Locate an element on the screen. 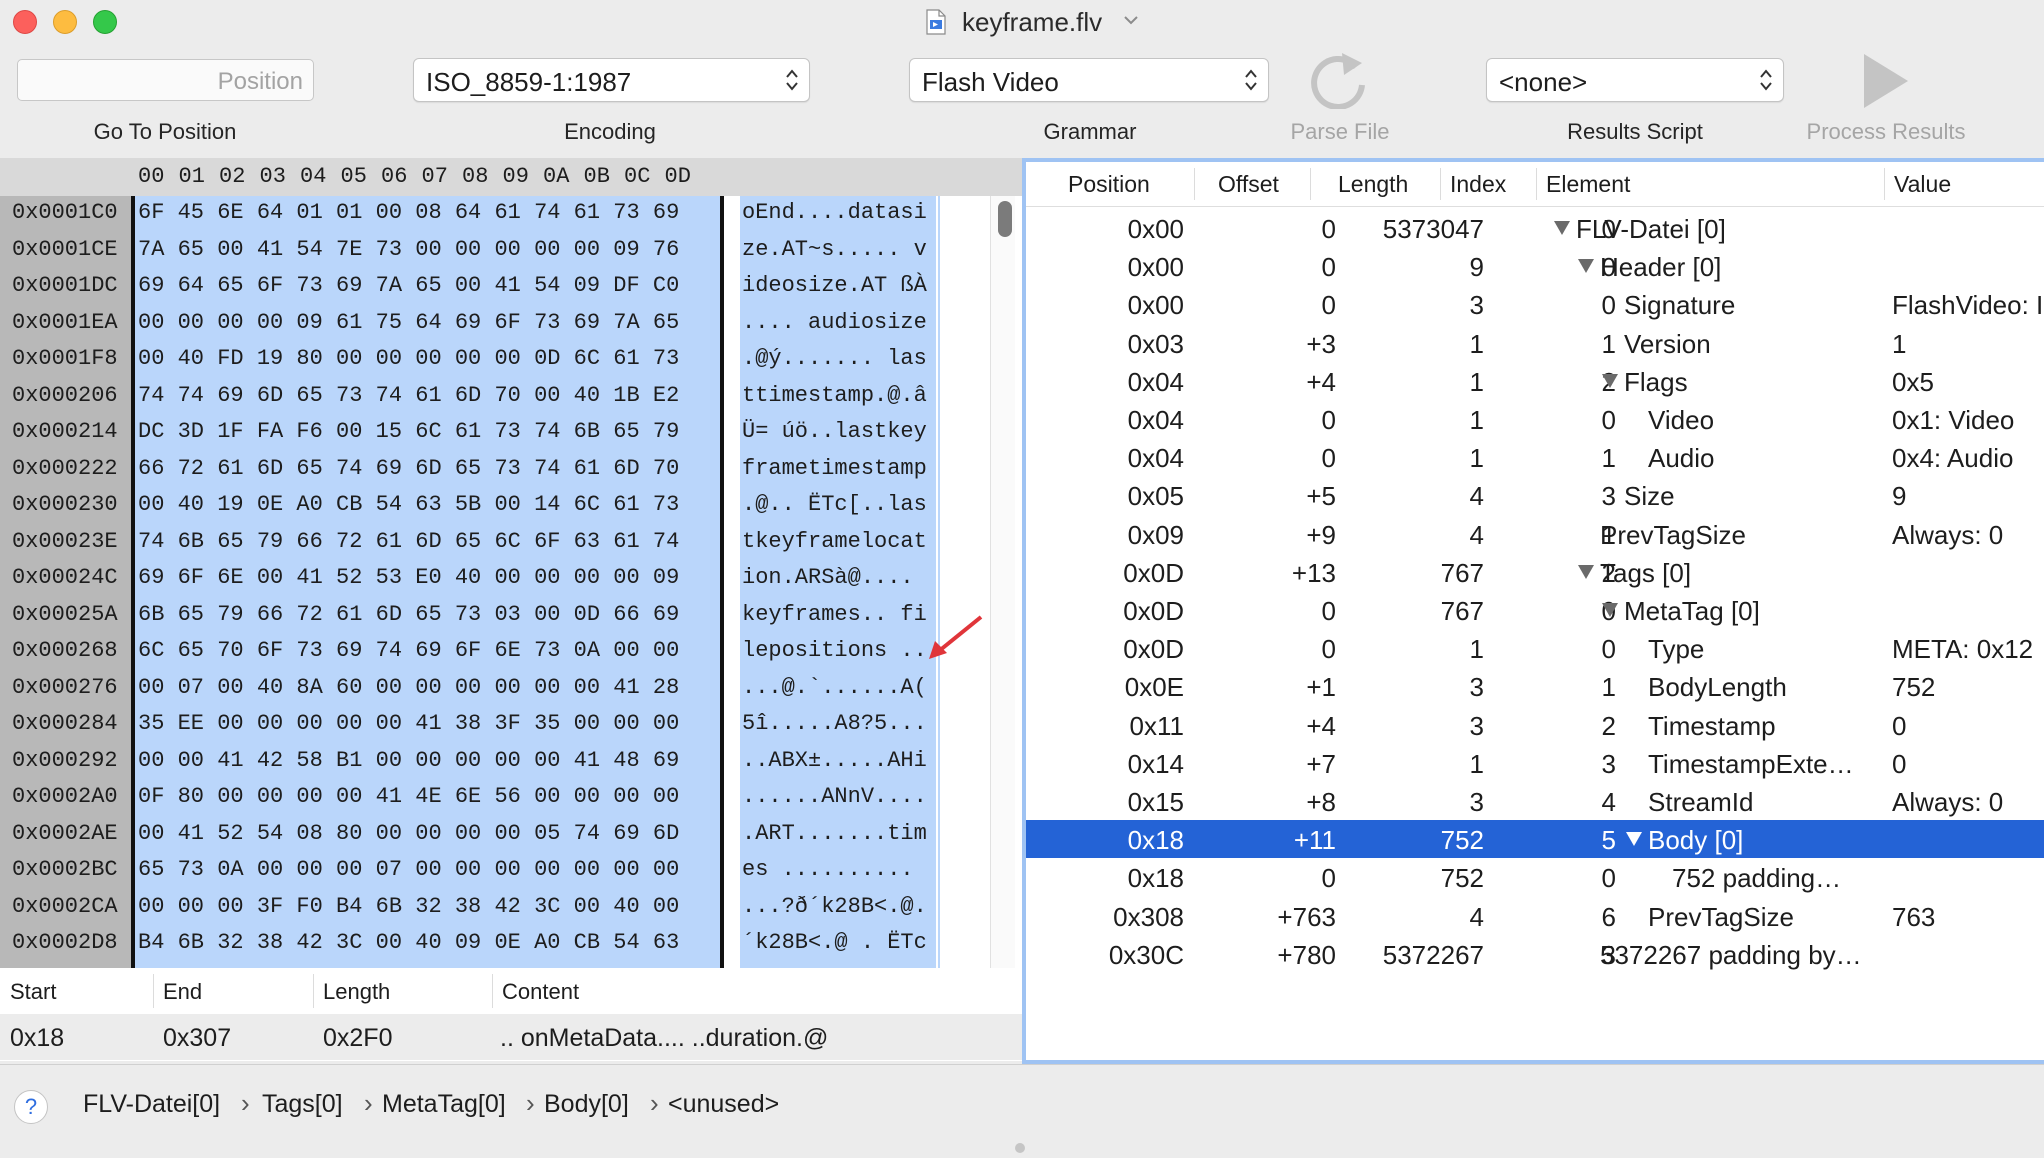  outline-row: 0x04 +4 1 2 Flags 0x5 is located at coordinates (1535, 381).